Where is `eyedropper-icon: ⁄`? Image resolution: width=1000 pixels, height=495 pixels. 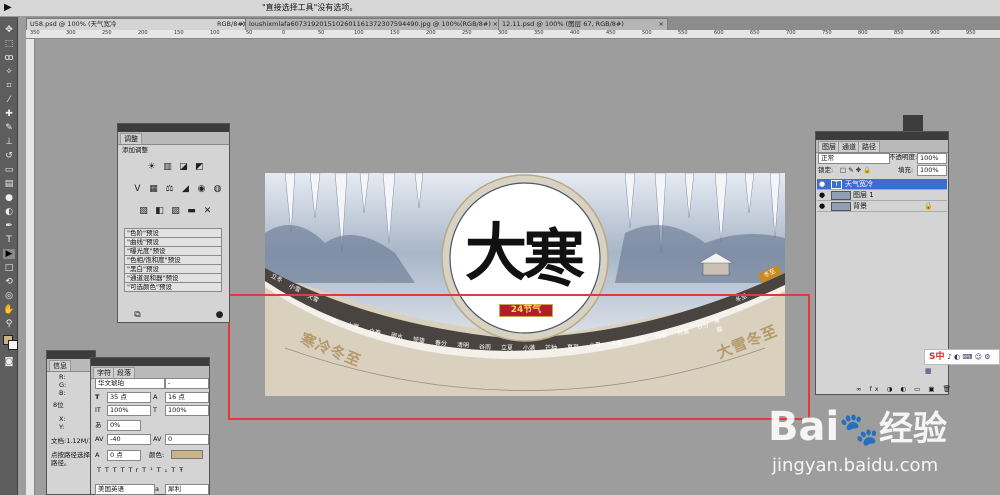 eyedropper-icon: ⁄ is located at coordinates (9, 100).